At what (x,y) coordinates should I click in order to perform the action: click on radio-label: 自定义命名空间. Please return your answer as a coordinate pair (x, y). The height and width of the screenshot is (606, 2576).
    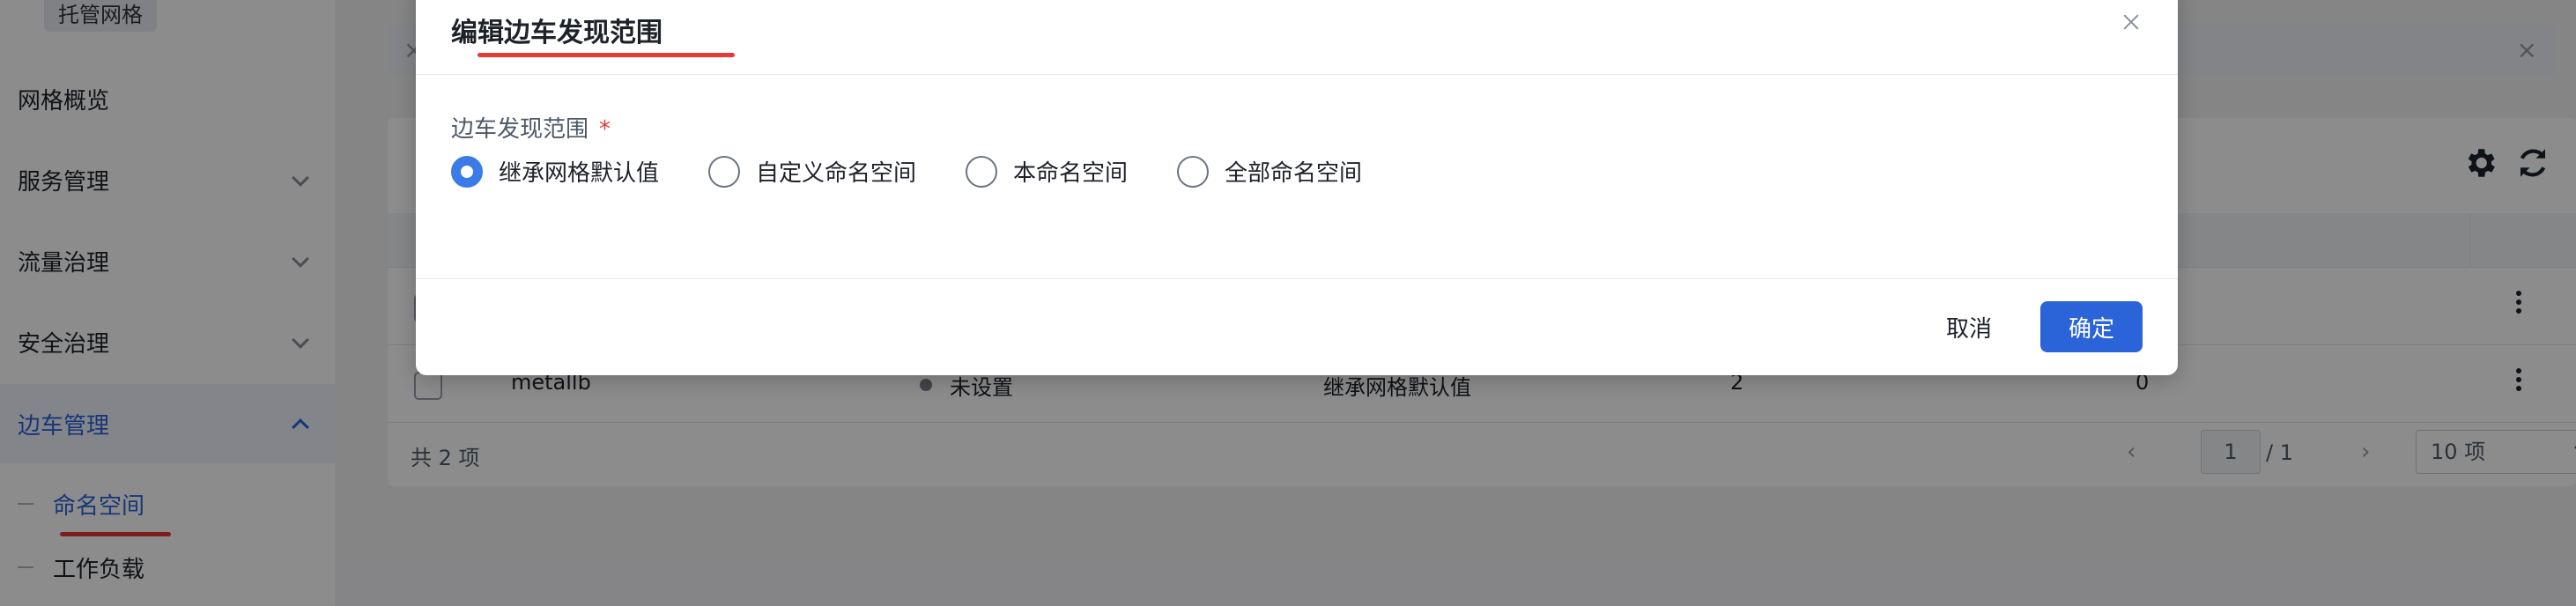
    Looking at the image, I should click on (837, 173).